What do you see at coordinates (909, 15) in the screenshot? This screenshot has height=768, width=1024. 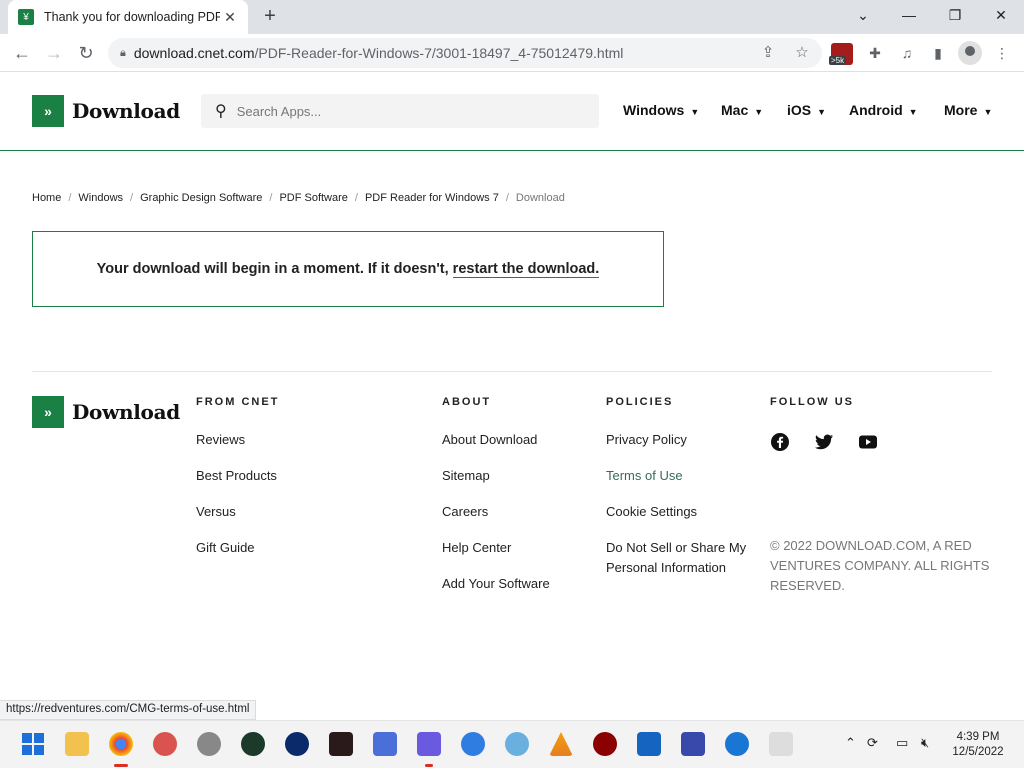 I see `minimize-button: —` at bounding box center [909, 15].